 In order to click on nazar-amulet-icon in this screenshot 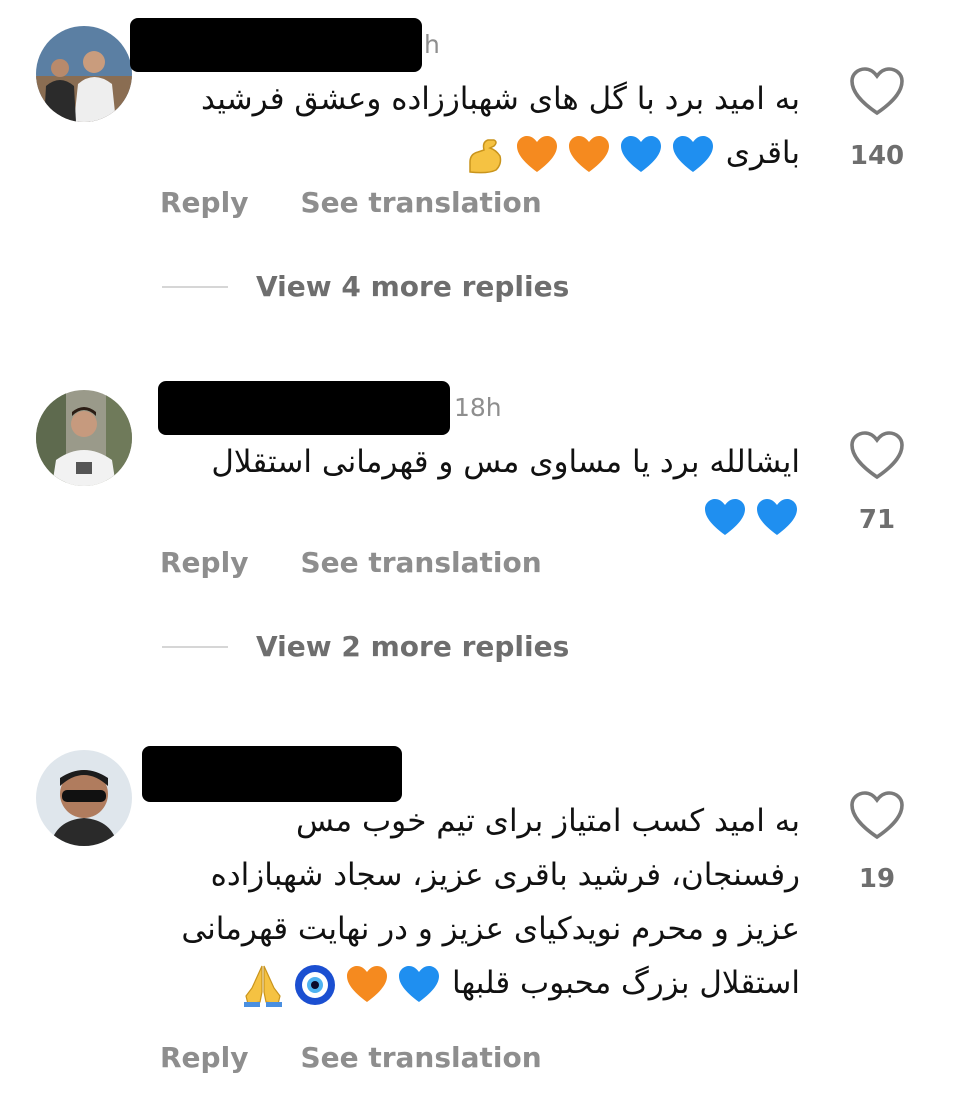, I will do `click(315, 985)`.